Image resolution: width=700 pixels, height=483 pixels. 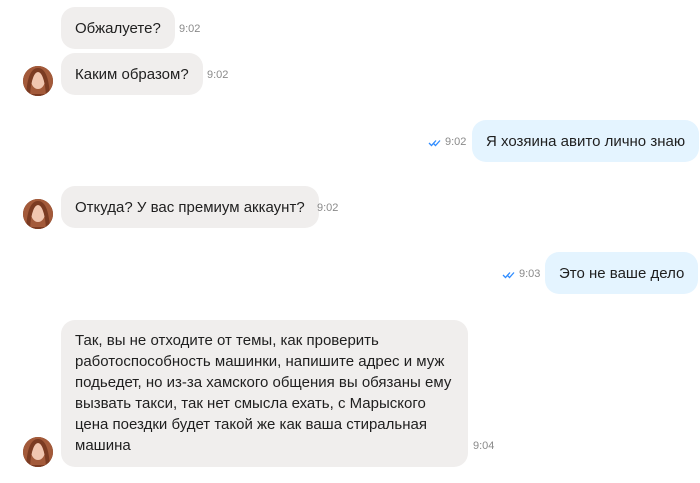 I want to click on message-text: Я хозяина авито лично знаю, so click(x=586, y=141).